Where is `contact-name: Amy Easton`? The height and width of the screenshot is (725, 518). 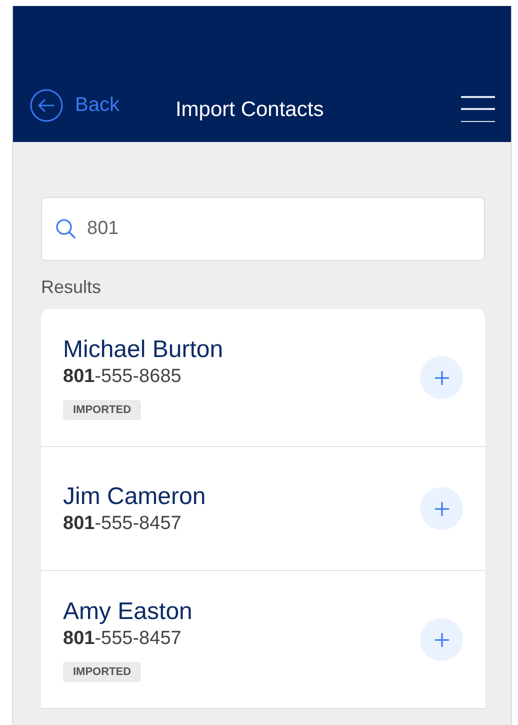 contact-name: Amy Easton is located at coordinates (127, 612).